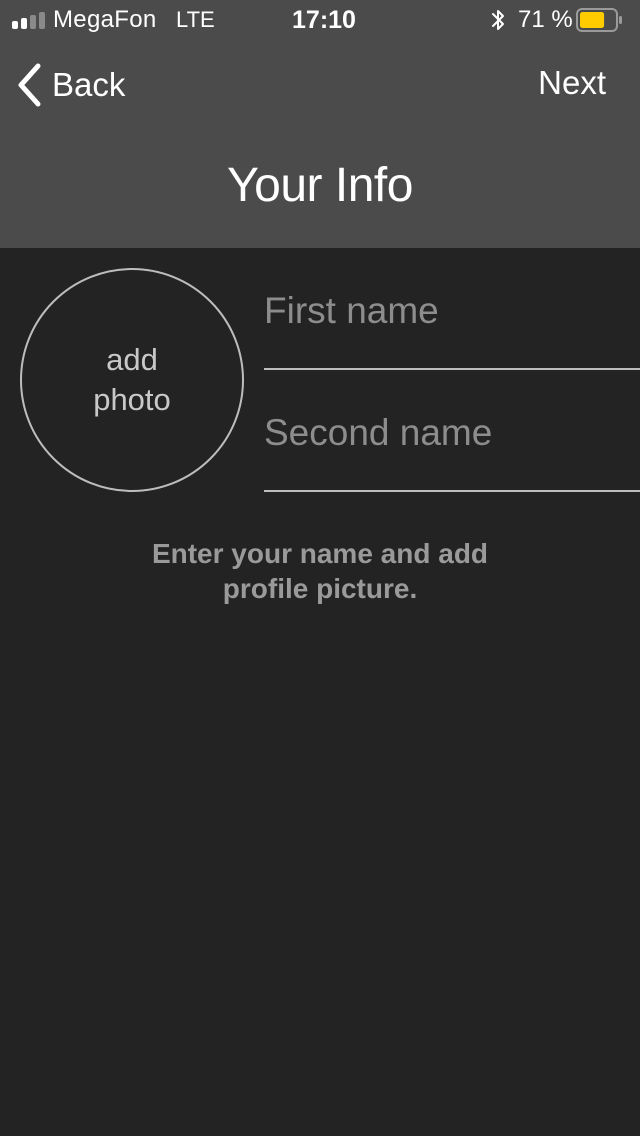  Describe the element at coordinates (320, 588) in the screenshot. I see `instruction-line2: profile picture.` at that location.